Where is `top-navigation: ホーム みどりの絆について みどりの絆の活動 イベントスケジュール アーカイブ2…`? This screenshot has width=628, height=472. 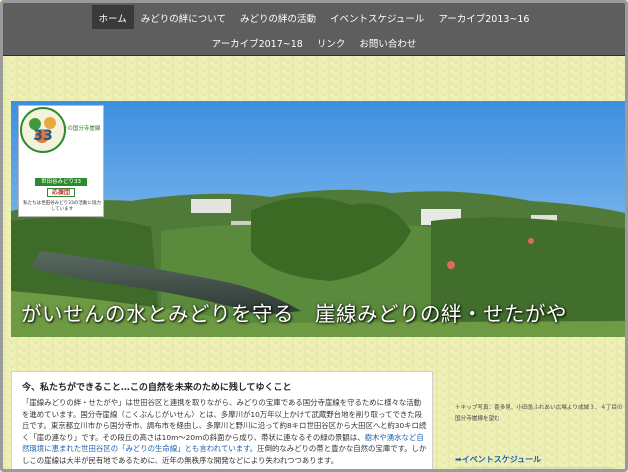
top-navigation: ホーム みどりの絆について みどりの絆の活動 イベントスケジュール アーカイブ2… is located at coordinates (314, 29).